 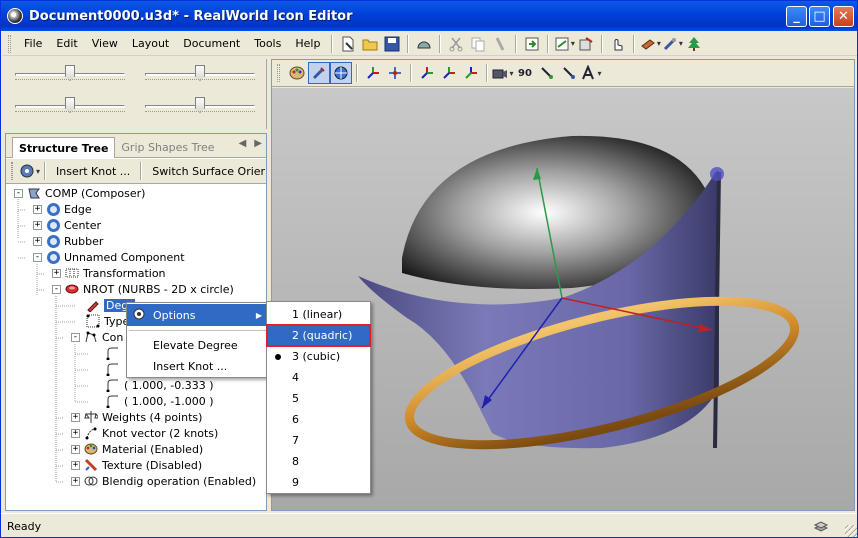 I want to click on viewport-toolbar-grip, so click(x=278, y=73).